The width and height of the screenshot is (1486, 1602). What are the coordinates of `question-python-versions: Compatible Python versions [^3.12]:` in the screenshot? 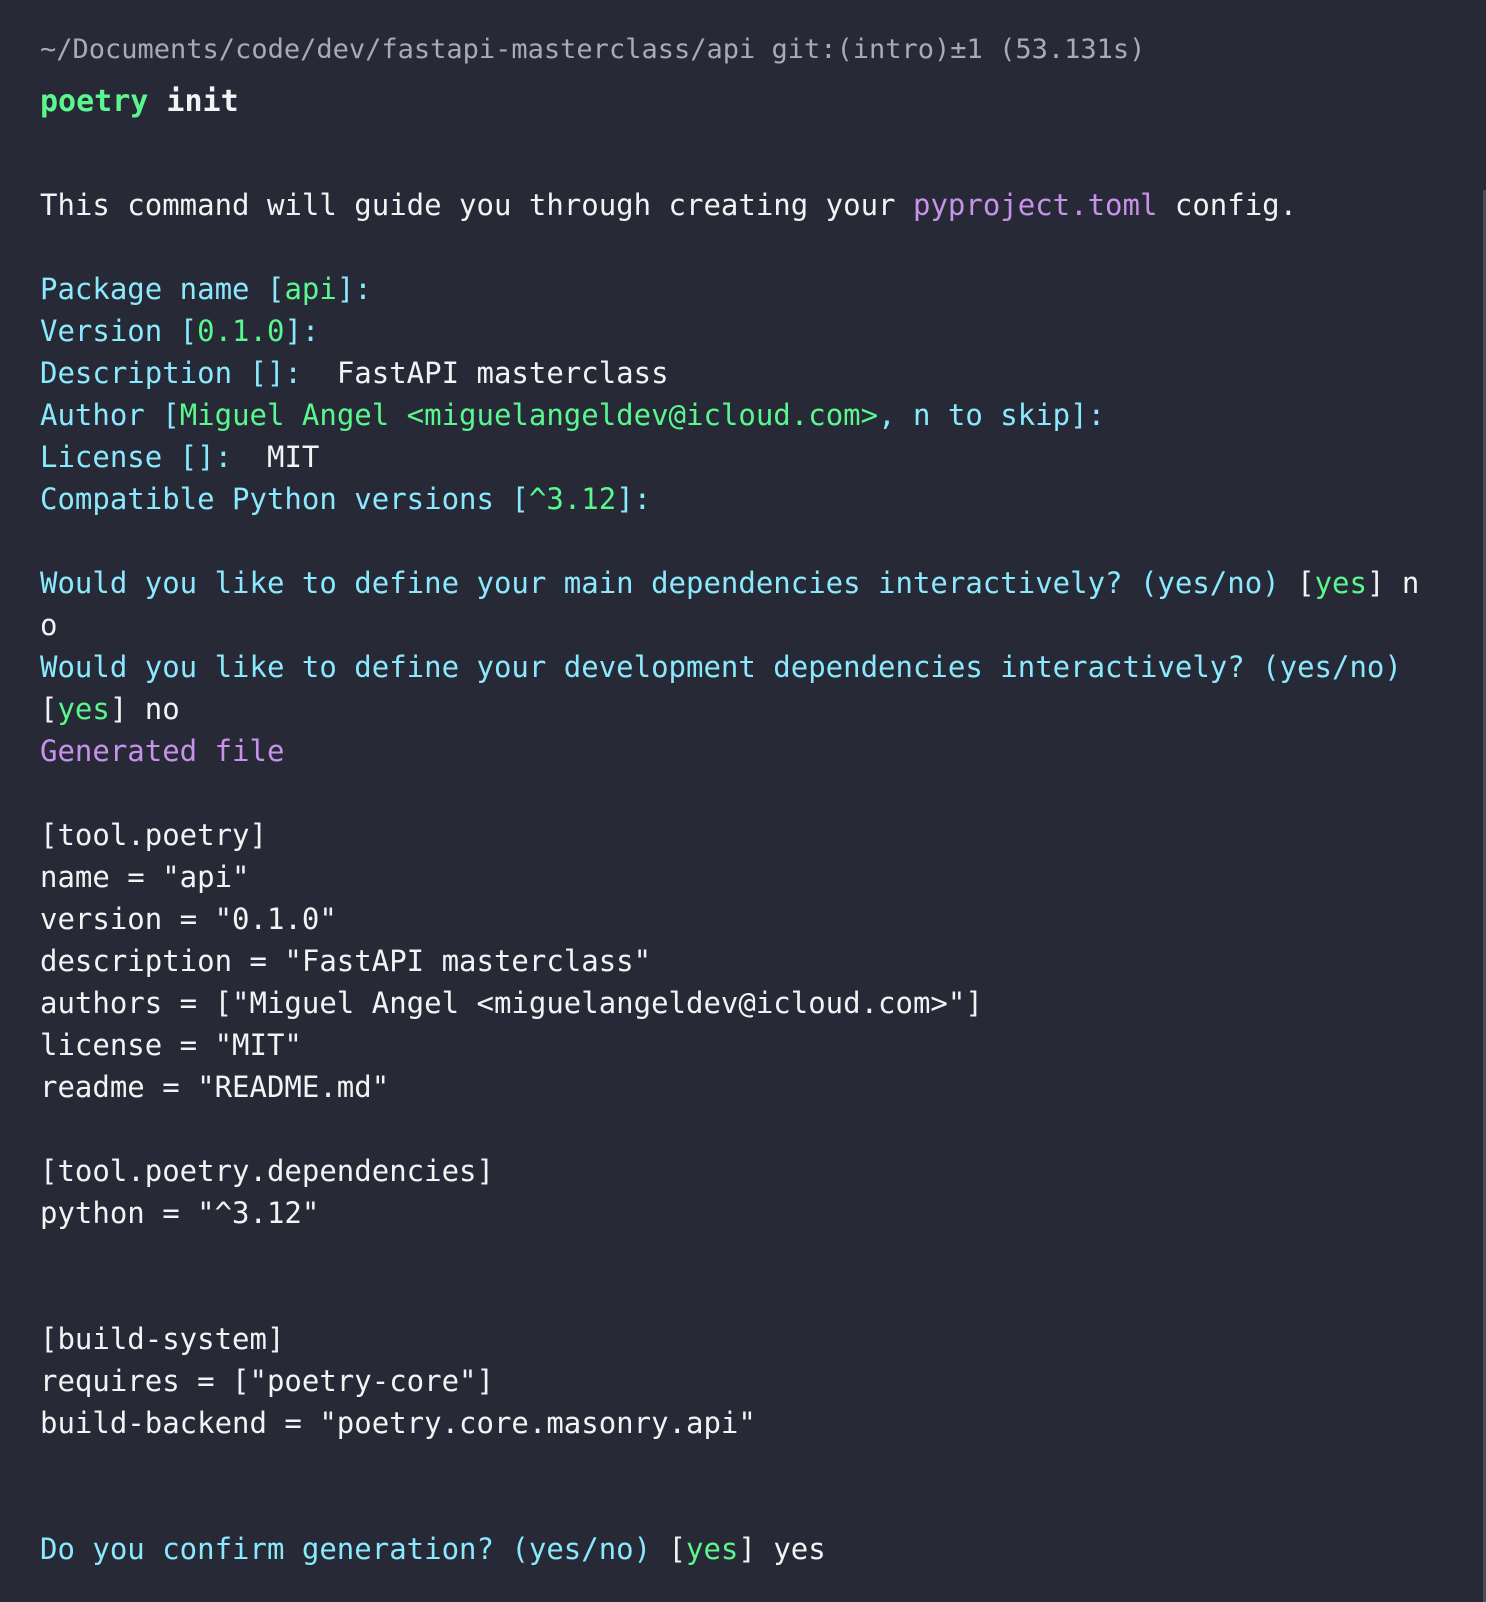 It's located at (345, 499).